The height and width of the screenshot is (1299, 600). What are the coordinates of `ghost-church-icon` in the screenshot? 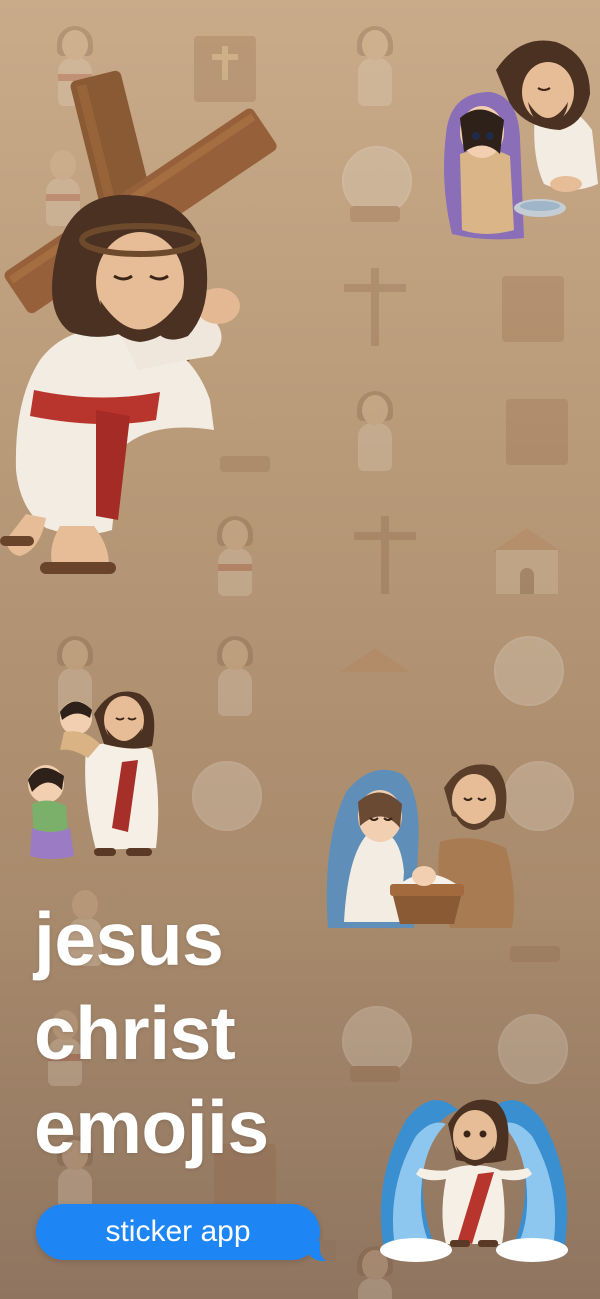 It's located at (527, 555).